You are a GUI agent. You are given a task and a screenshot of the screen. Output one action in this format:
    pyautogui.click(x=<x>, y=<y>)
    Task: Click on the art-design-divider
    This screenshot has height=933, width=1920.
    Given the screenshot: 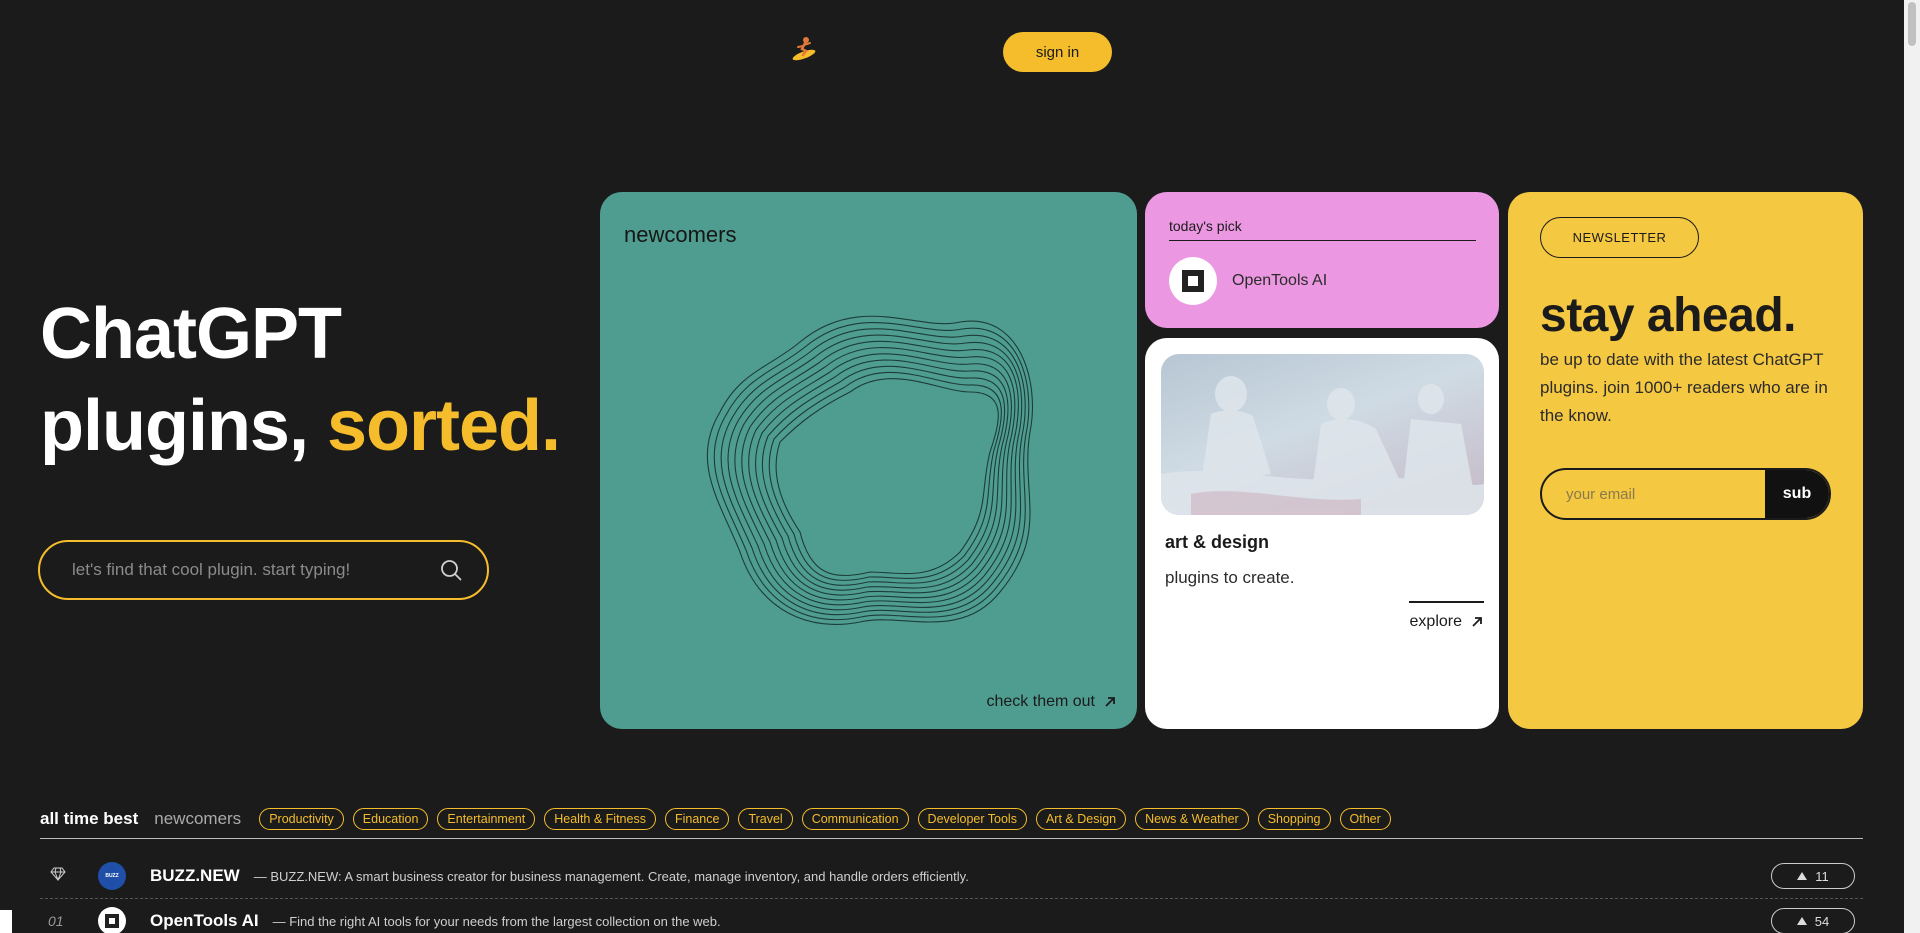 What is the action you would take?
    pyautogui.click(x=1446, y=602)
    